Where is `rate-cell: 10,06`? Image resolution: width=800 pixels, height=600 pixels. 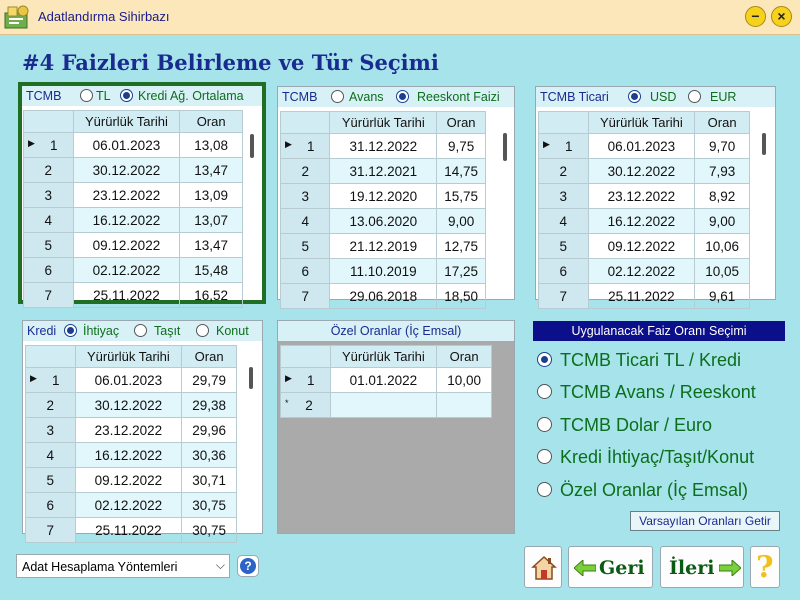 rate-cell: 10,06 is located at coordinates (722, 246).